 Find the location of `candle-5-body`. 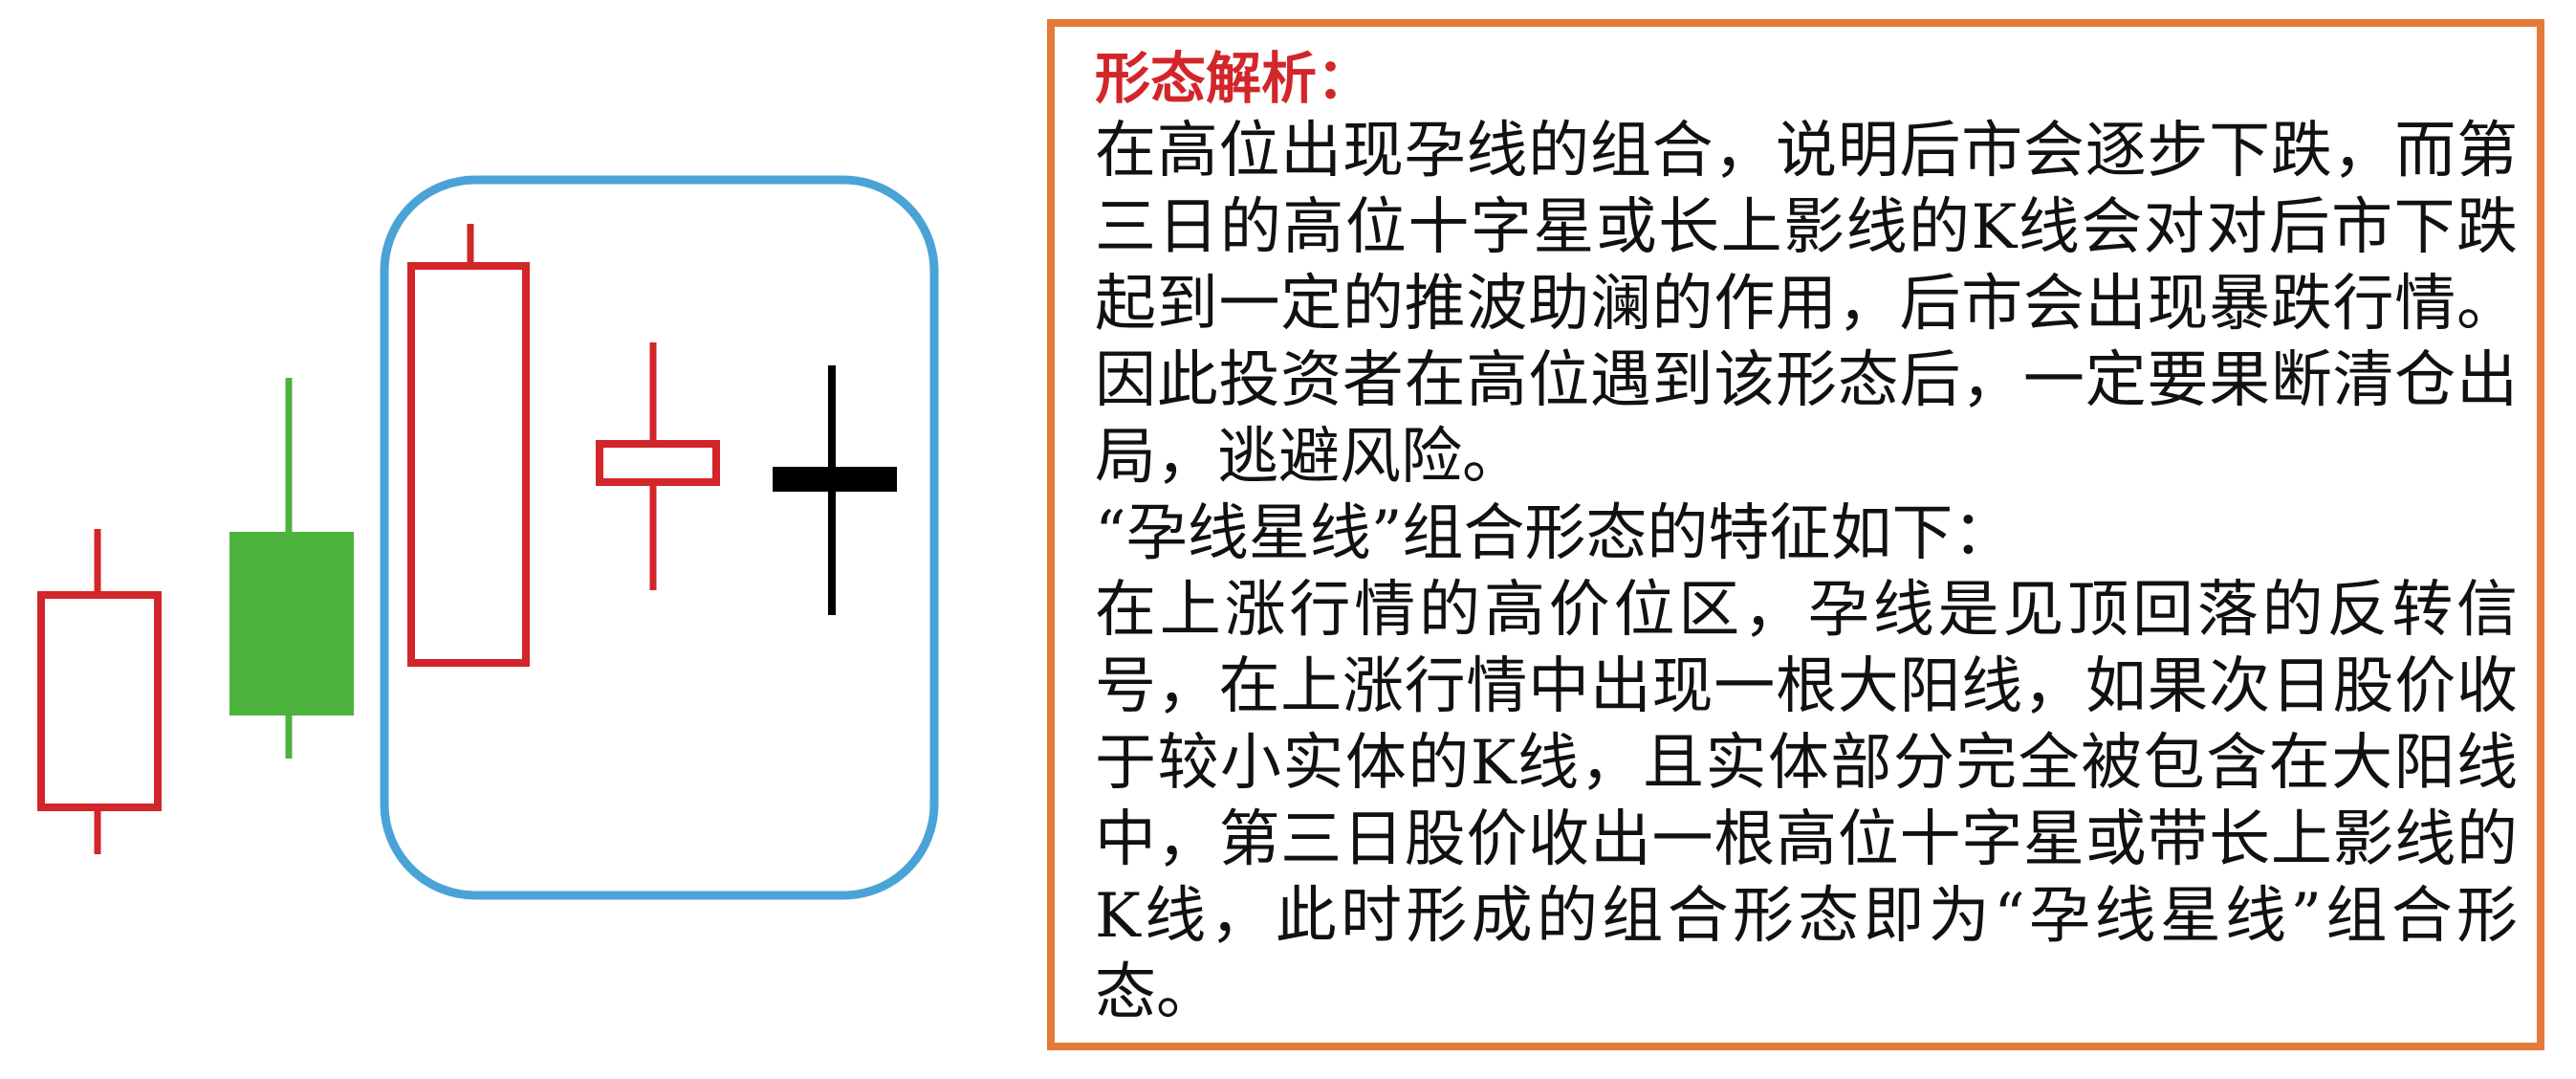

candle-5-body is located at coordinates (835, 480).